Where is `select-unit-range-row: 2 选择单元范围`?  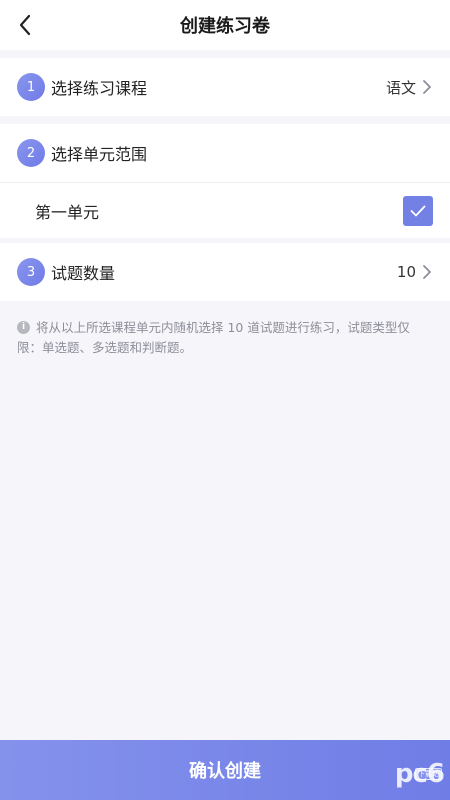 select-unit-range-row: 2 选择单元范围 is located at coordinates (225, 153).